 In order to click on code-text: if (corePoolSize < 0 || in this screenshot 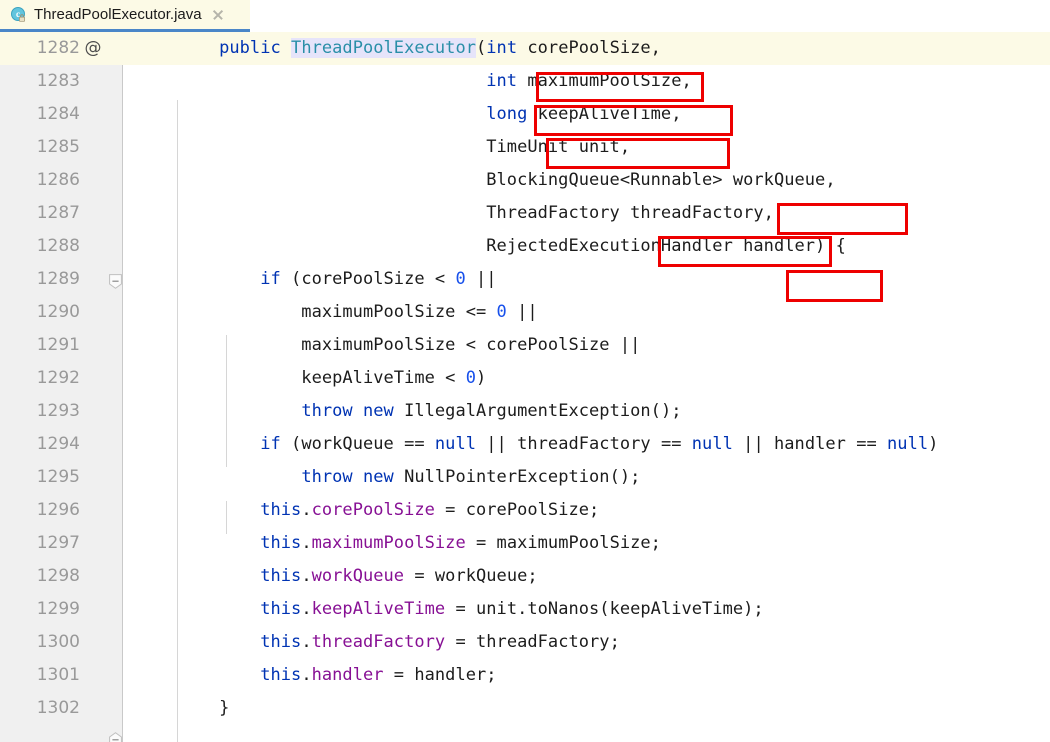, I will do `click(337, 279)`.